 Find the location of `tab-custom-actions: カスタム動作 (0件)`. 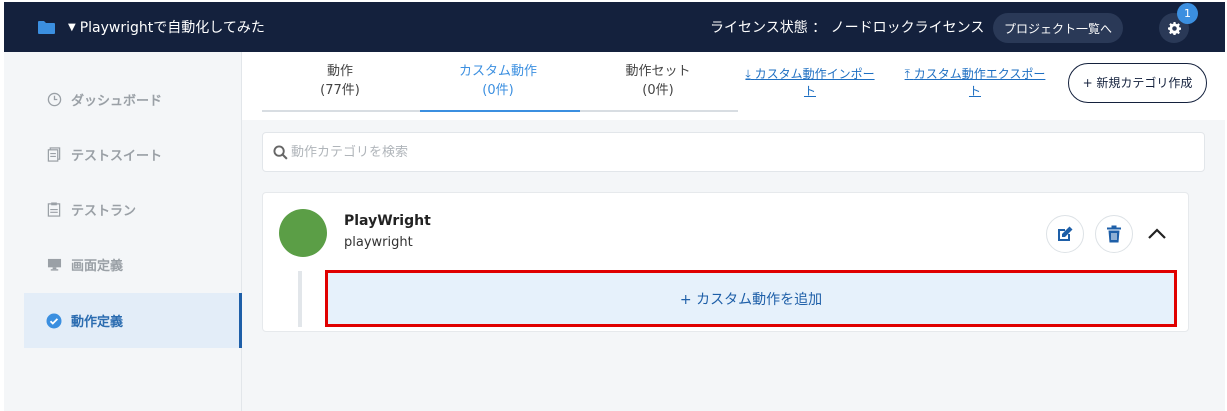

tab-custom-actions: カスタム動作 (0件) is located at coordinates (498, 86).